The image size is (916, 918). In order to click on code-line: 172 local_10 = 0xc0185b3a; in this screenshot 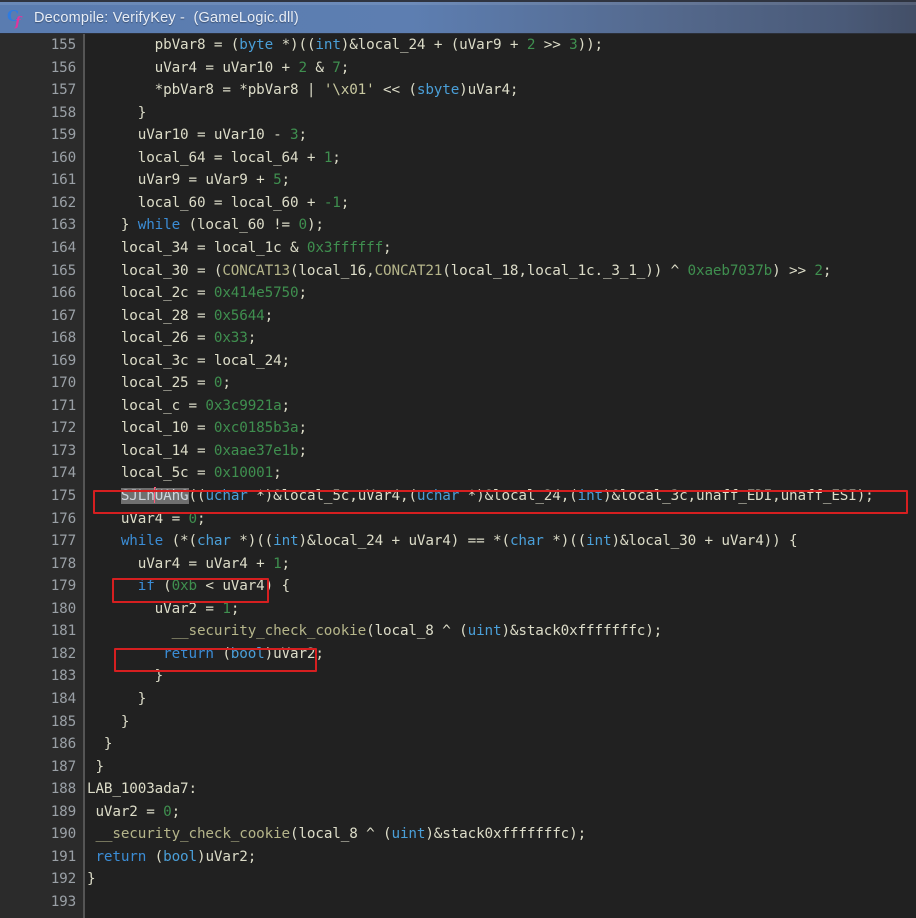, I will do `click(458, 428)`.